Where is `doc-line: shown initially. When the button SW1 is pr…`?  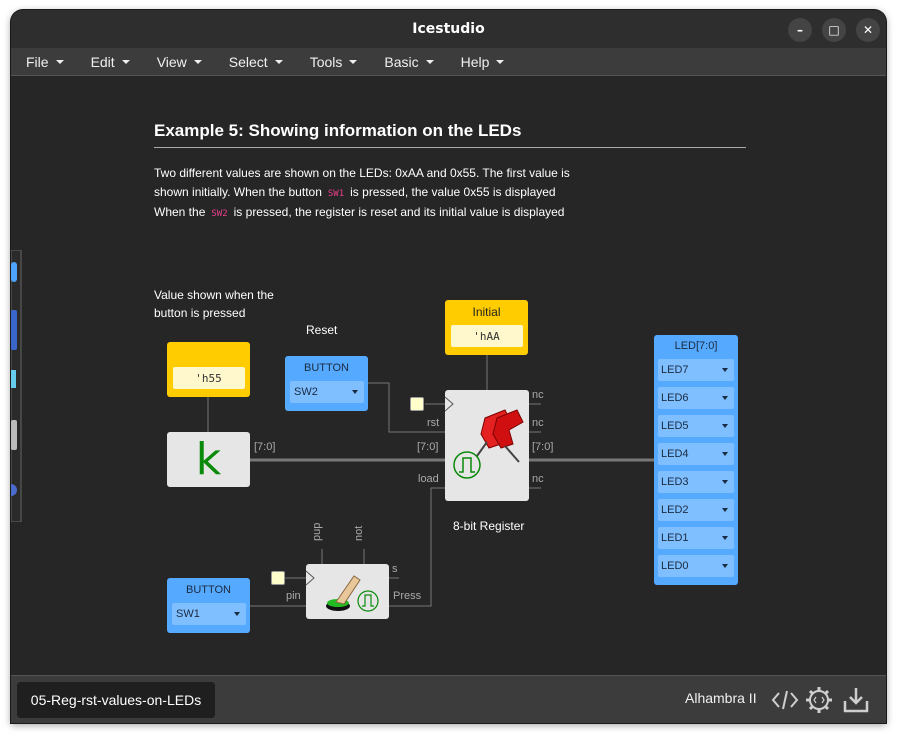
doc-line: shown initially. When the button SW1 is pr… is located at coordinates (362, 193).